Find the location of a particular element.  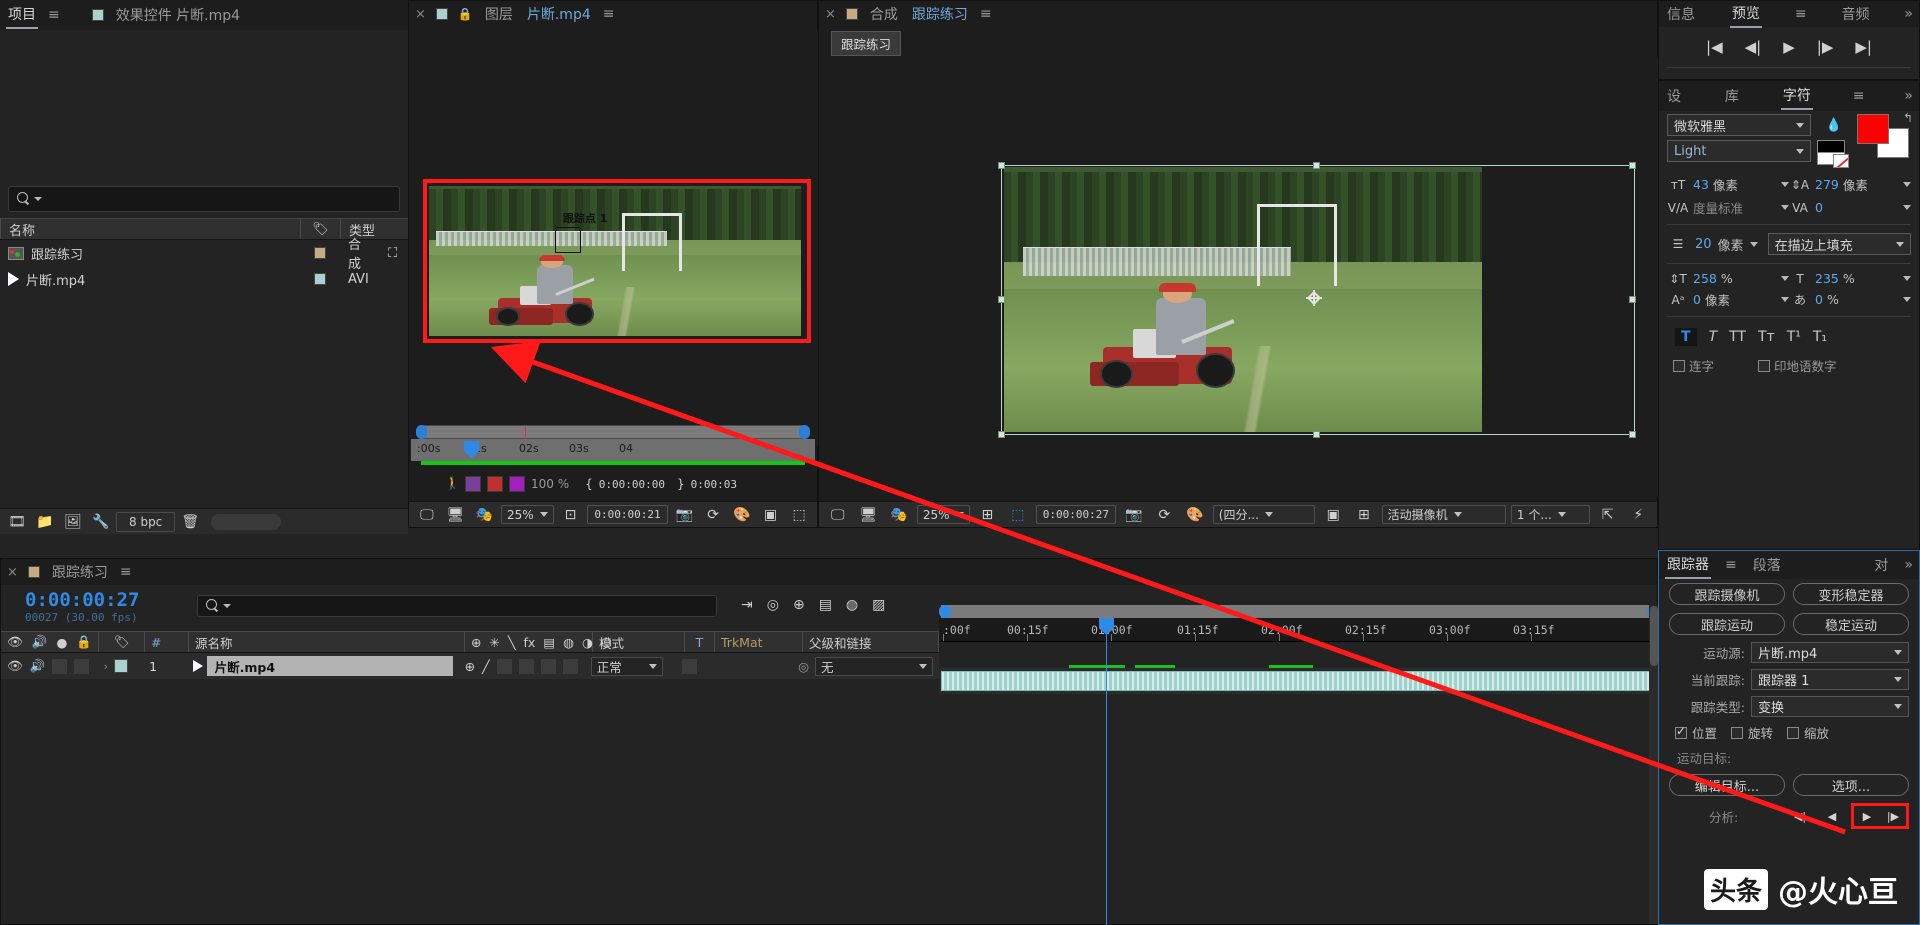

layer-parent-select: 无 is located at coordinates (874, 666).